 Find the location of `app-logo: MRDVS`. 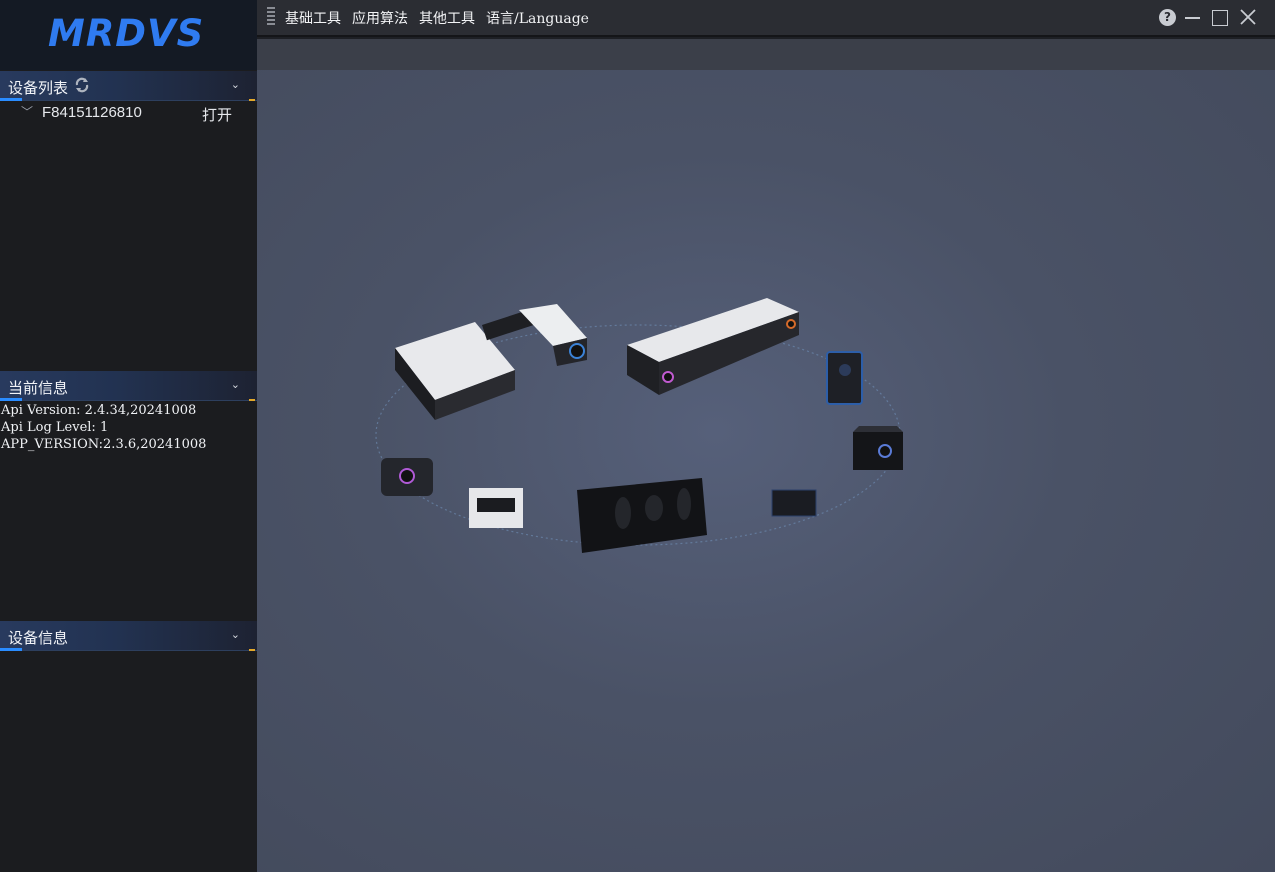

app-logo: MRDVS is located at coordinates (126, 33).